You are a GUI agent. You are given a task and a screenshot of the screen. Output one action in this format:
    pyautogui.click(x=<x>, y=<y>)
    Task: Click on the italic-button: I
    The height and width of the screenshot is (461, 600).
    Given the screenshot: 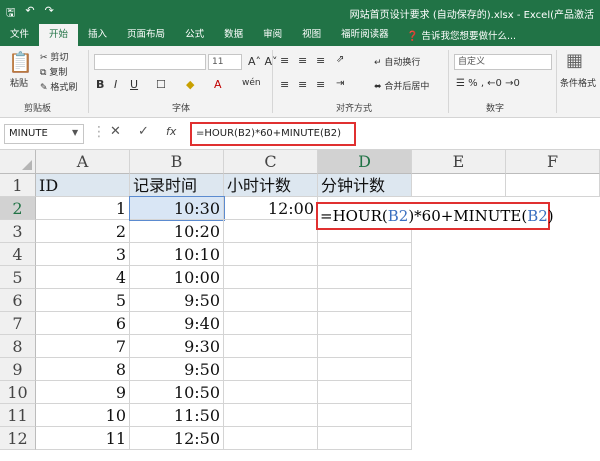 What is the action you would take?
    pyautogui.click(x=115, y=84)
    